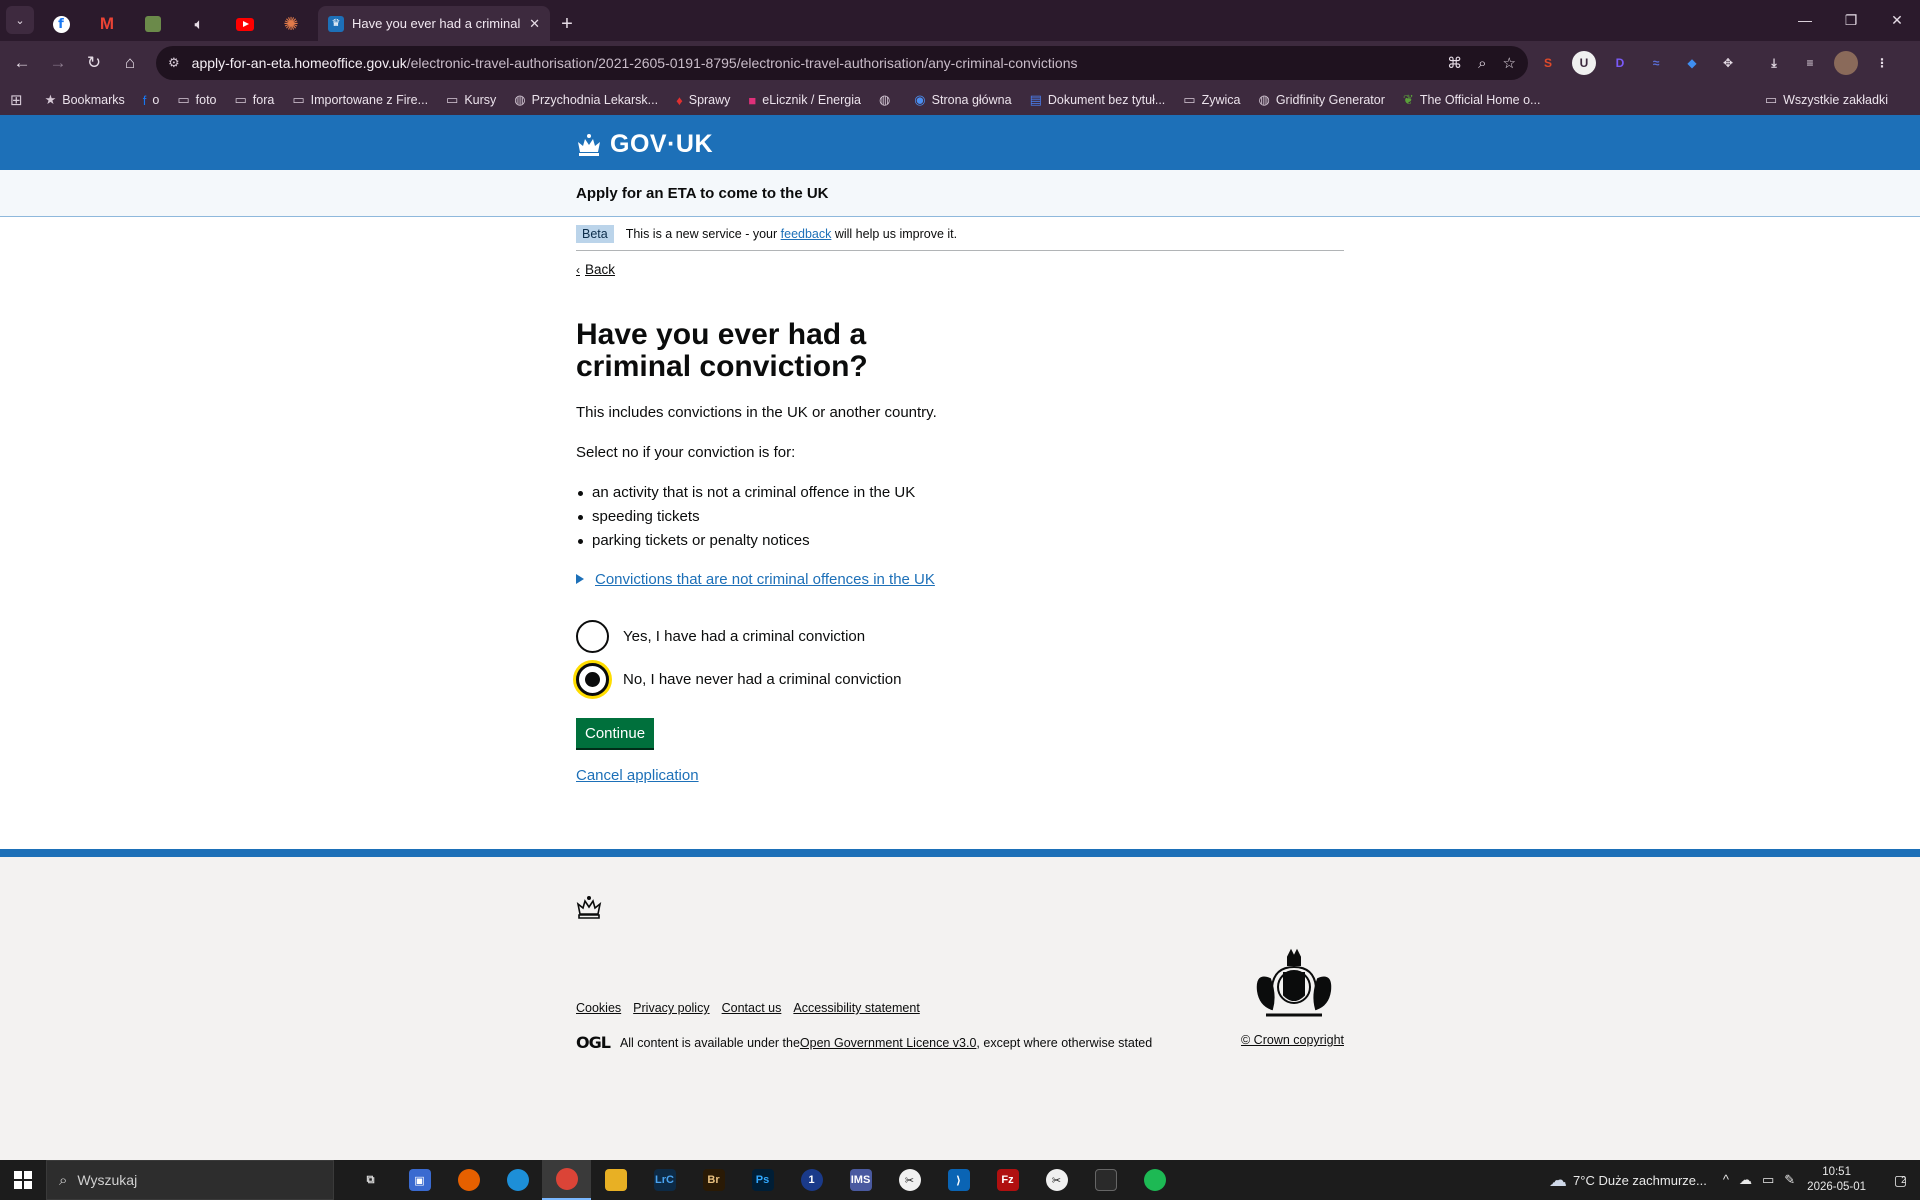 Image resolution: width=1920 pixels, height=1200 pixels. I want to click on pinned-tab-youtube, so click(245, 24).